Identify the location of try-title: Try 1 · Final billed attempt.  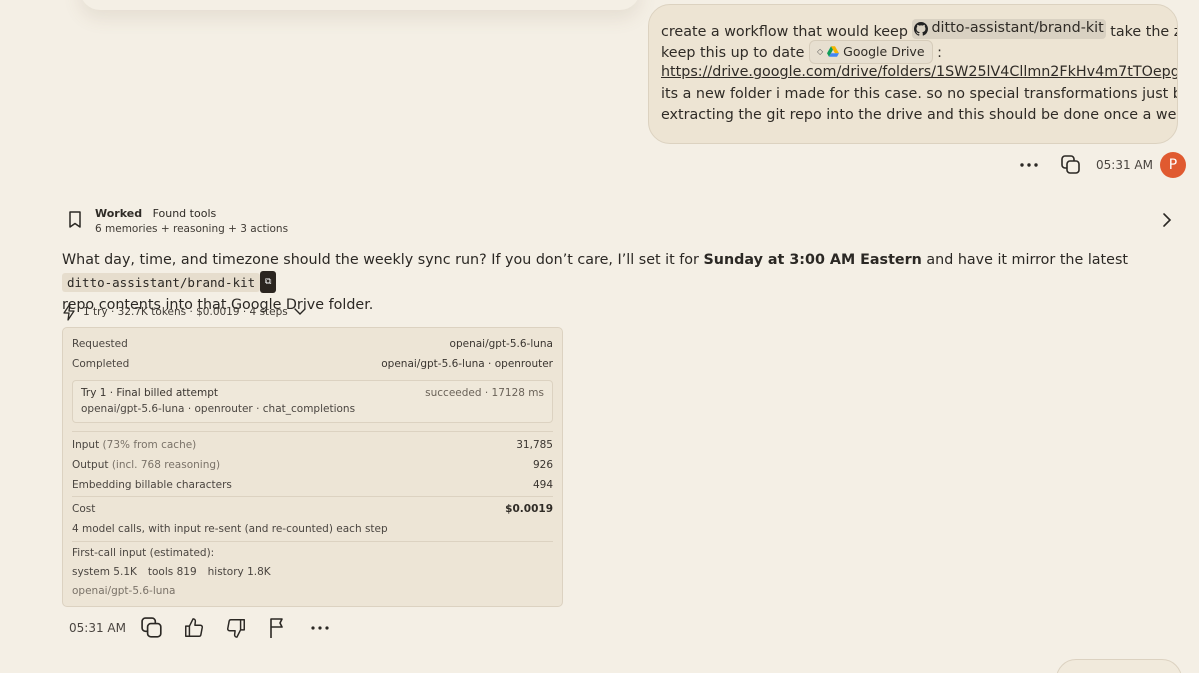
(149, 393).